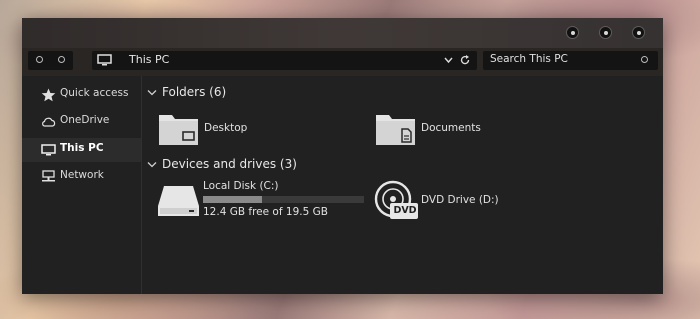 This screenshot has height=319, width=700. Describe the element at coordinates (50, 60) in the screenshot. I see `navigation-buttons` at that location.